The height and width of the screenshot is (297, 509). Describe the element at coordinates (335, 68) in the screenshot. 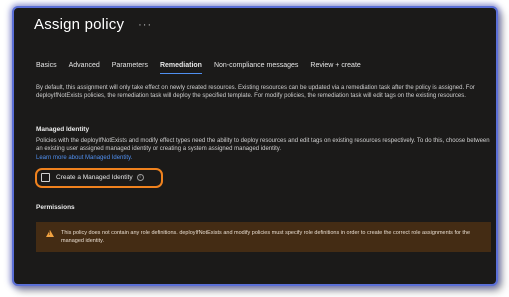

I see `tab-review-create: Review + create` at that location.